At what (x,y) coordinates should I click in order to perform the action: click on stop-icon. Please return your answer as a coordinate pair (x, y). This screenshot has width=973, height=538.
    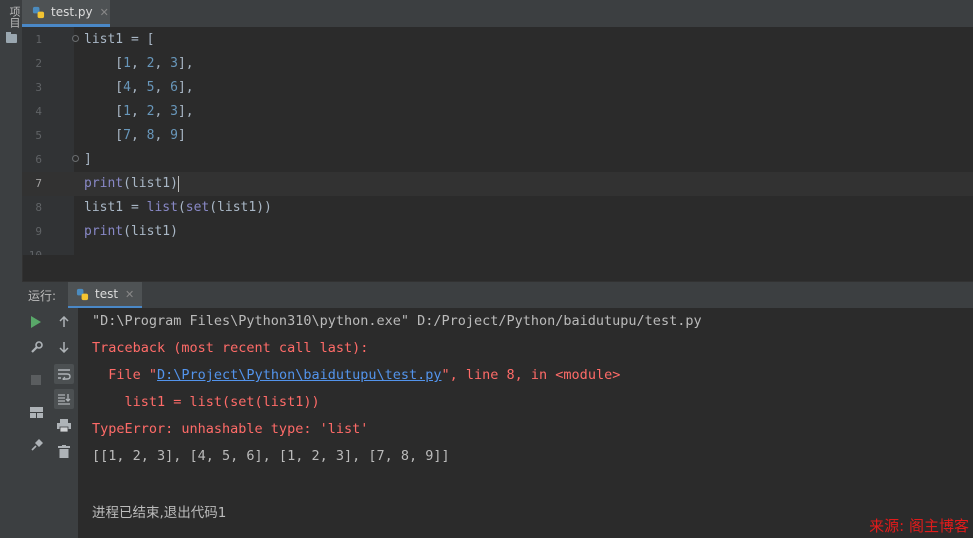
    Looking at the image, I should click on (36, 380).